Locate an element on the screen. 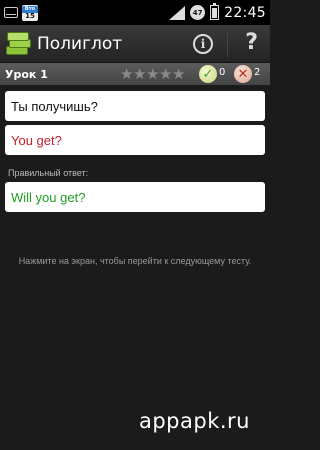 This screenshot has width=320, height=450. signal-icon is located at coordinates (177, 12).